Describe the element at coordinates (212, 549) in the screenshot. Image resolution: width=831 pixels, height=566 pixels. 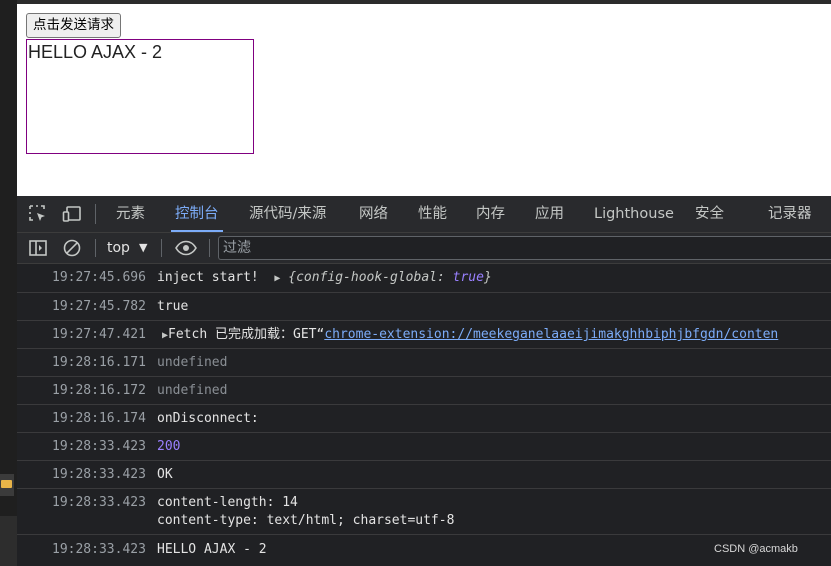
I see `log-message: HELLO AJAX - 2` at that location.